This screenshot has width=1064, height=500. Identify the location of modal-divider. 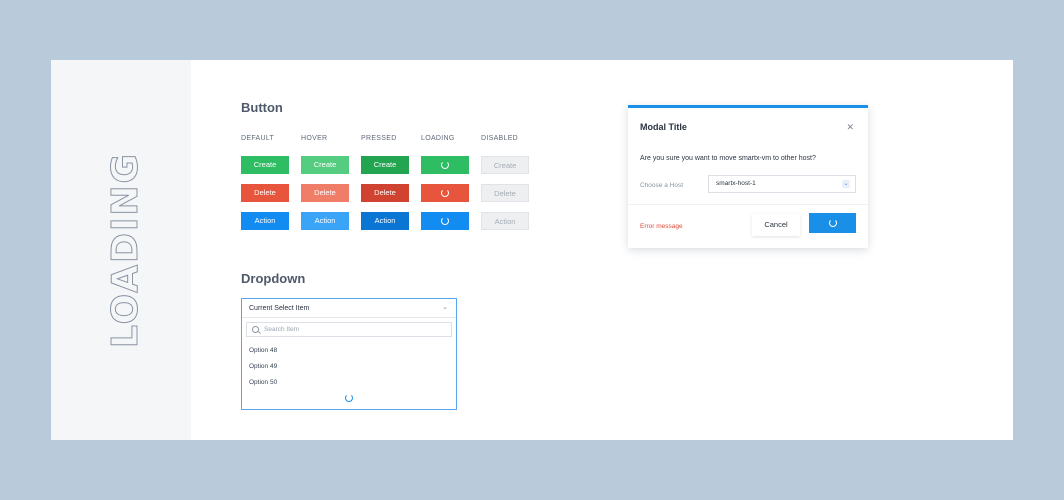
(748, 204).